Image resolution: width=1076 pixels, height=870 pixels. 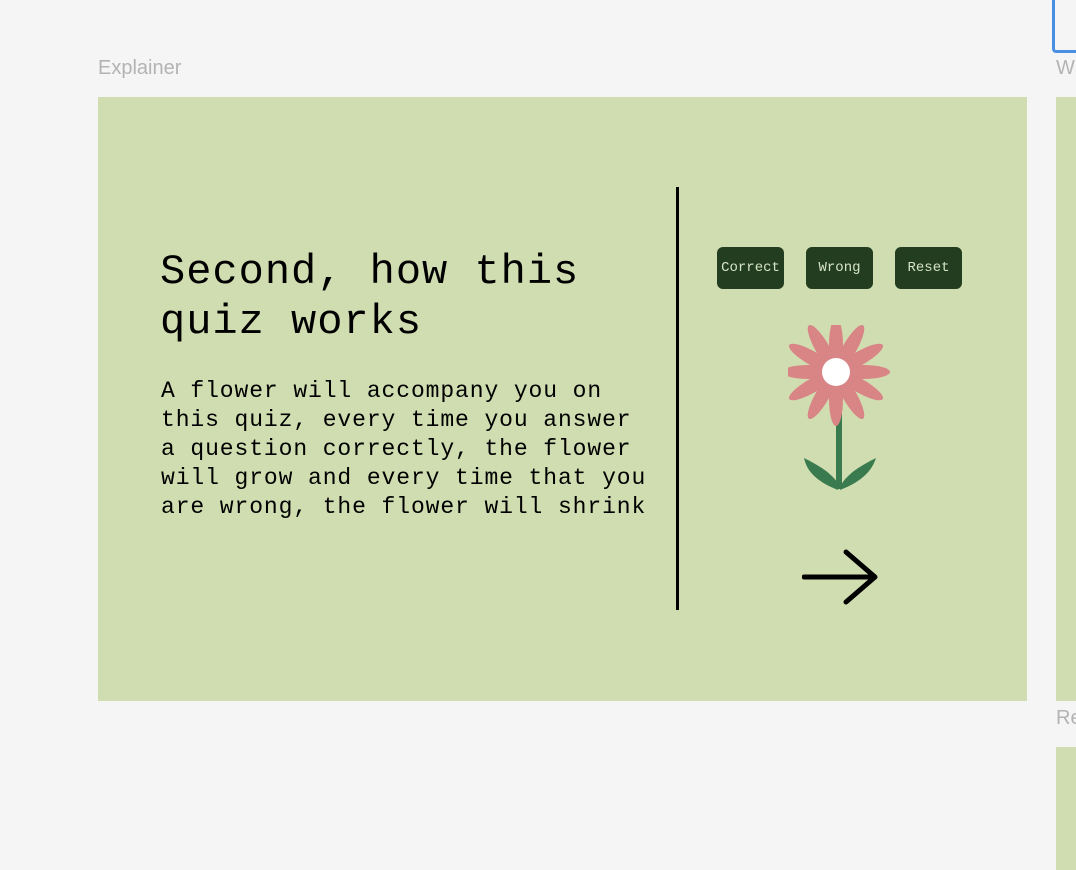 I want to click on flower-center, so click(x=836, y=372).